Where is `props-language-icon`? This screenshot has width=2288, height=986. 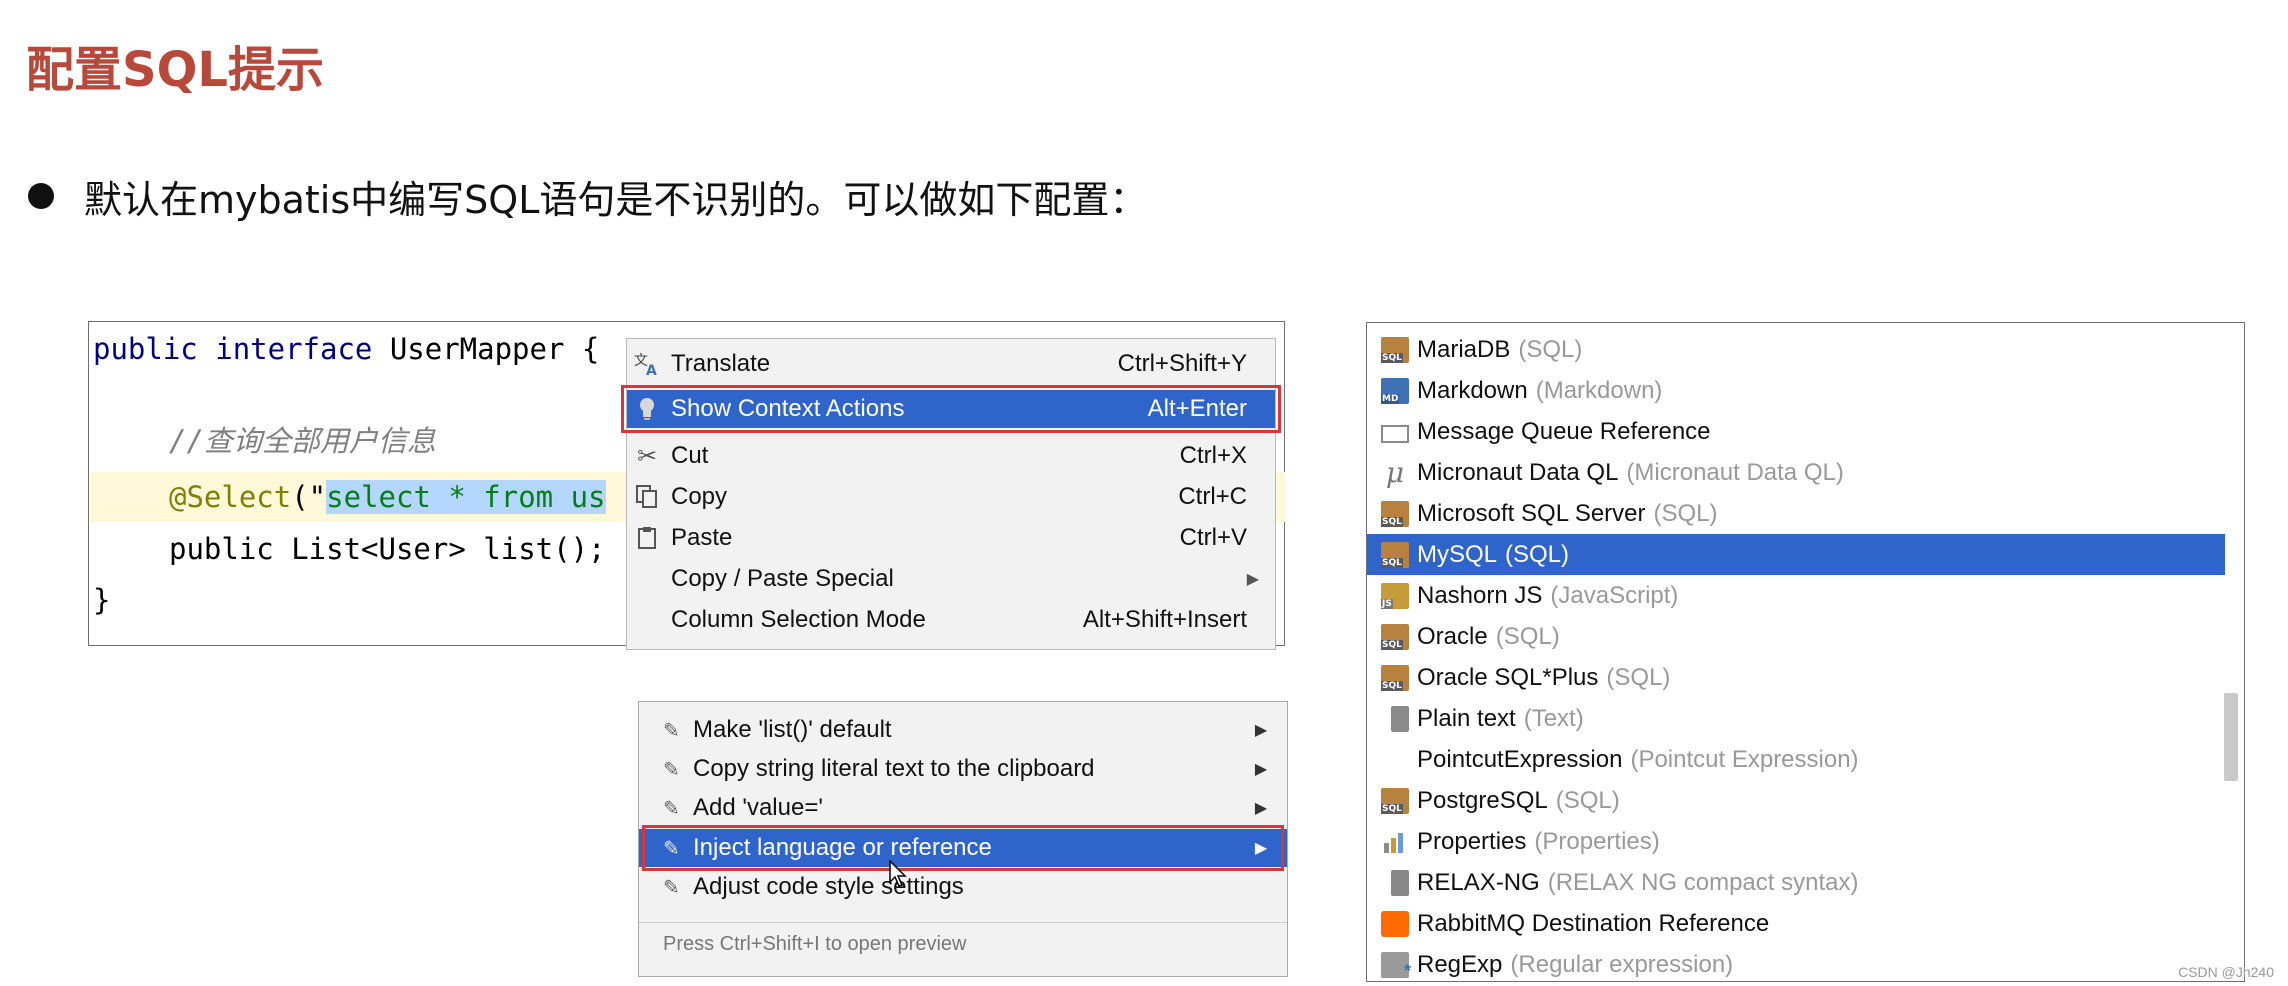 props-language-icon is located at coordinates (1395, 842).